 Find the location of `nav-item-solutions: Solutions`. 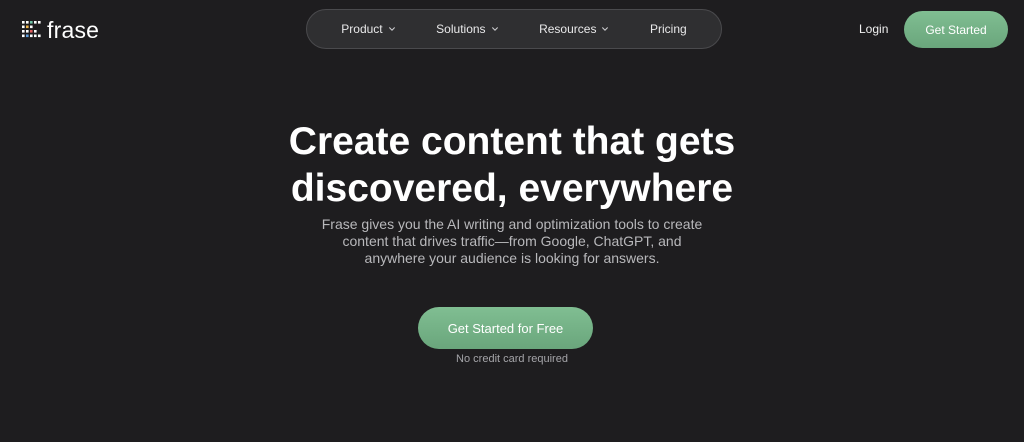

nav-item-solutions: Solutions is located at coordinates (467, 29).